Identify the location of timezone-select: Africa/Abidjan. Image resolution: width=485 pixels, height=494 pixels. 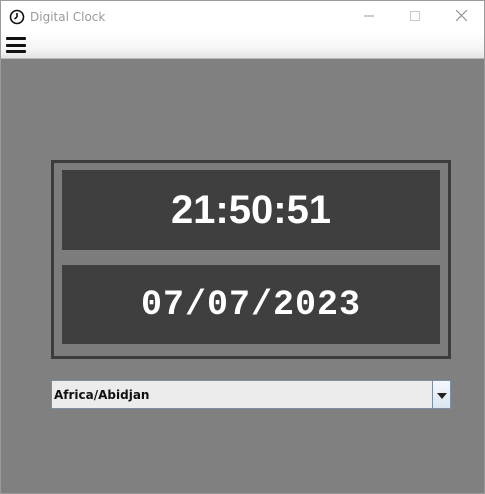
(251, 394).